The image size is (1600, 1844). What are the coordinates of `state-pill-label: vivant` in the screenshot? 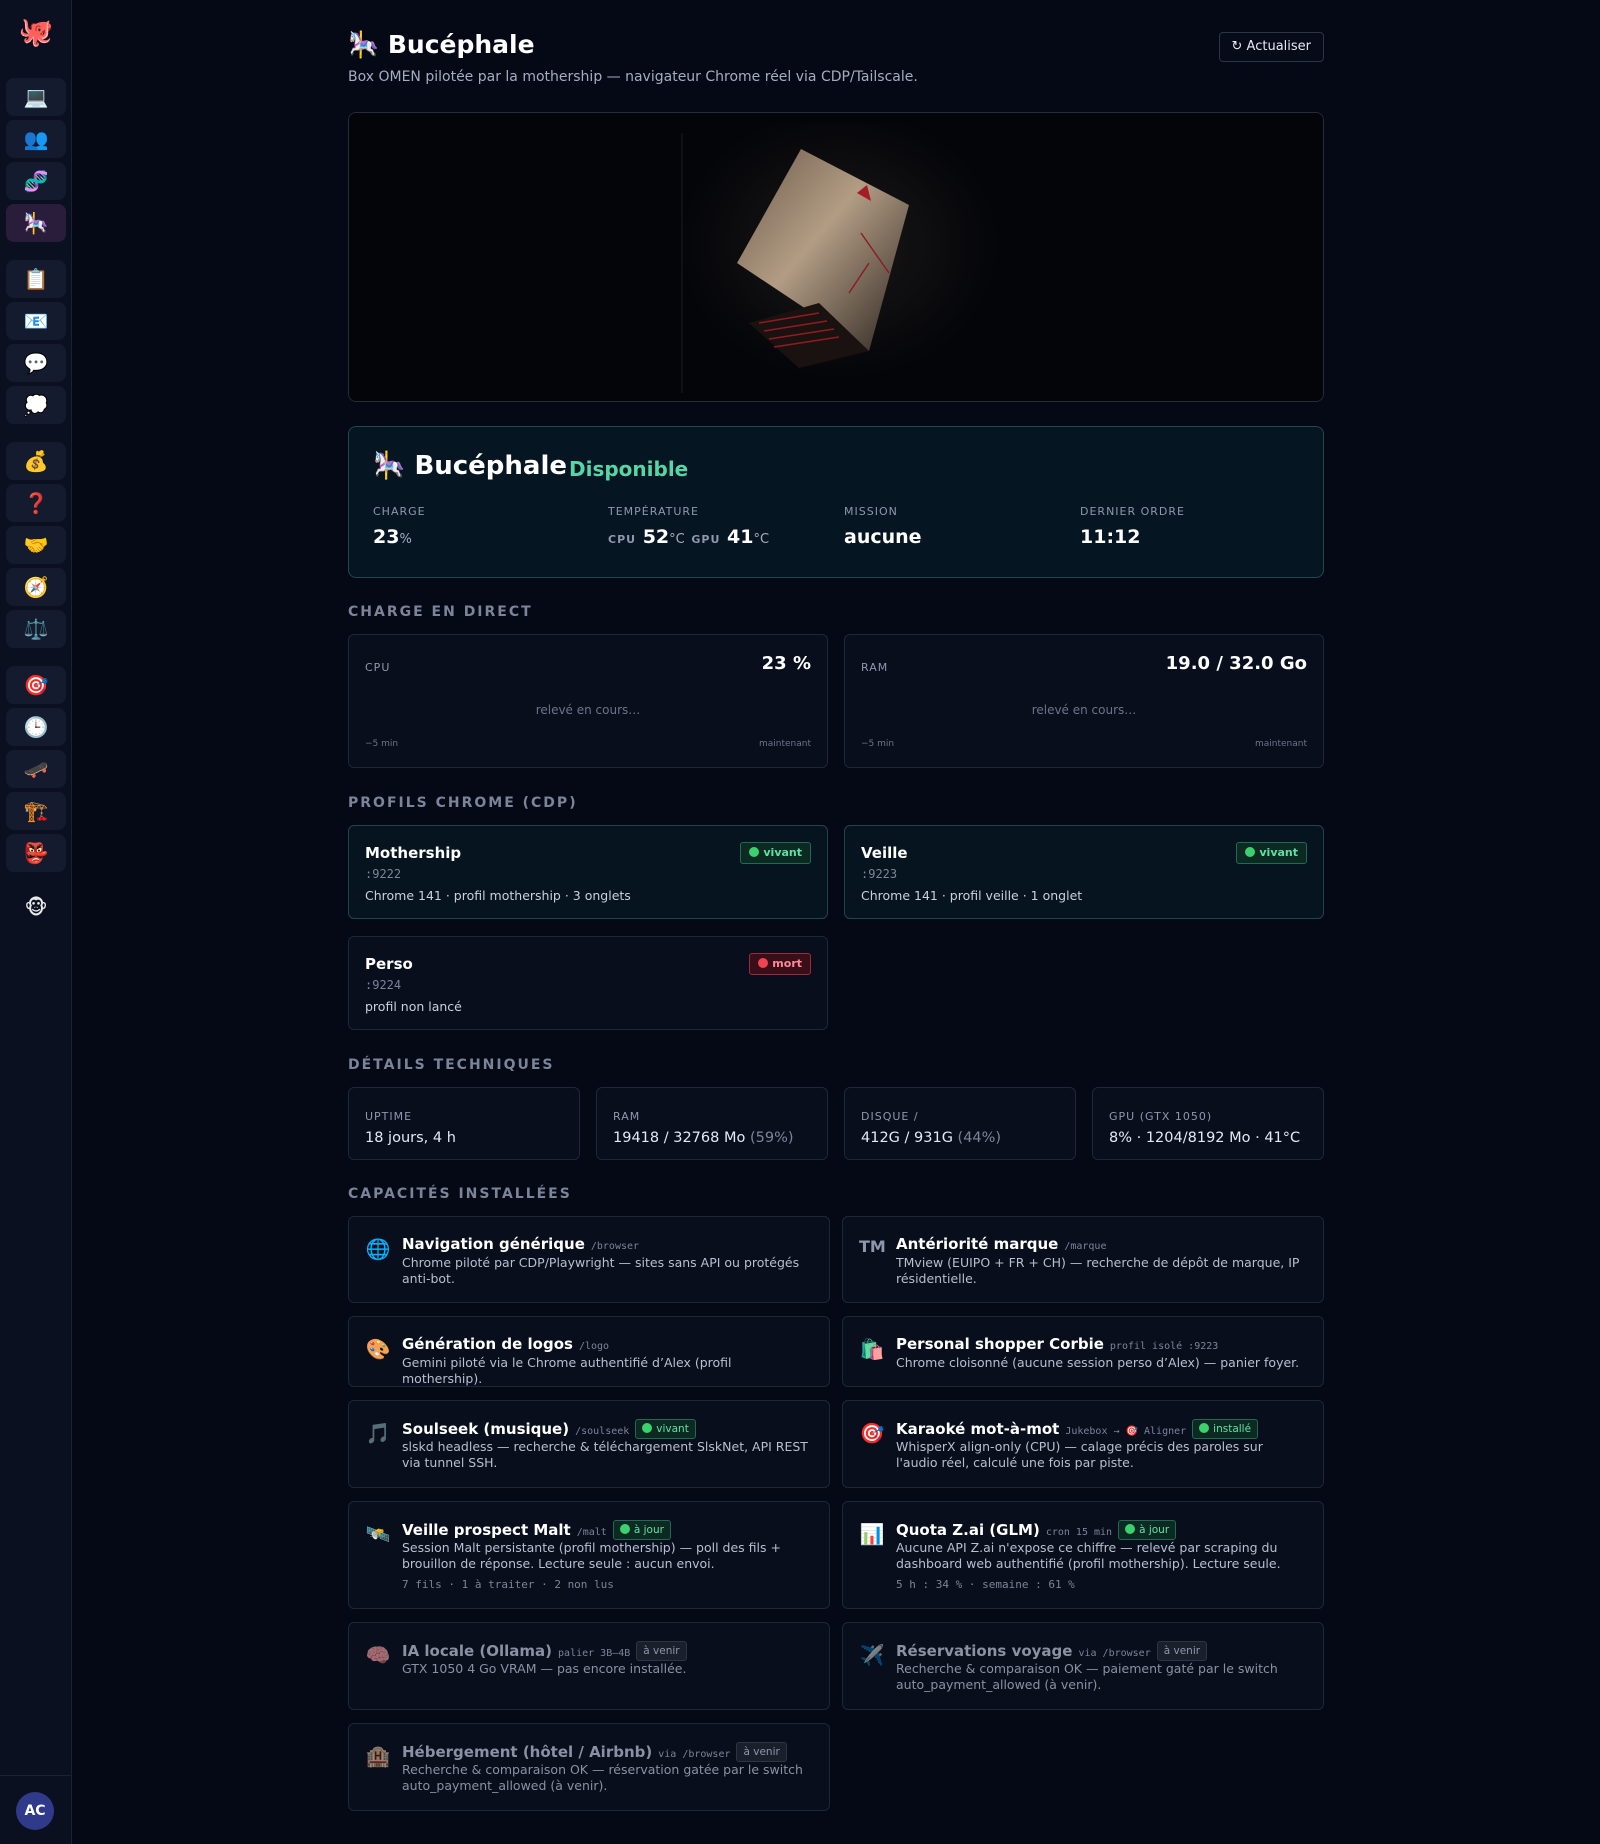 It's located at (672, 1429).